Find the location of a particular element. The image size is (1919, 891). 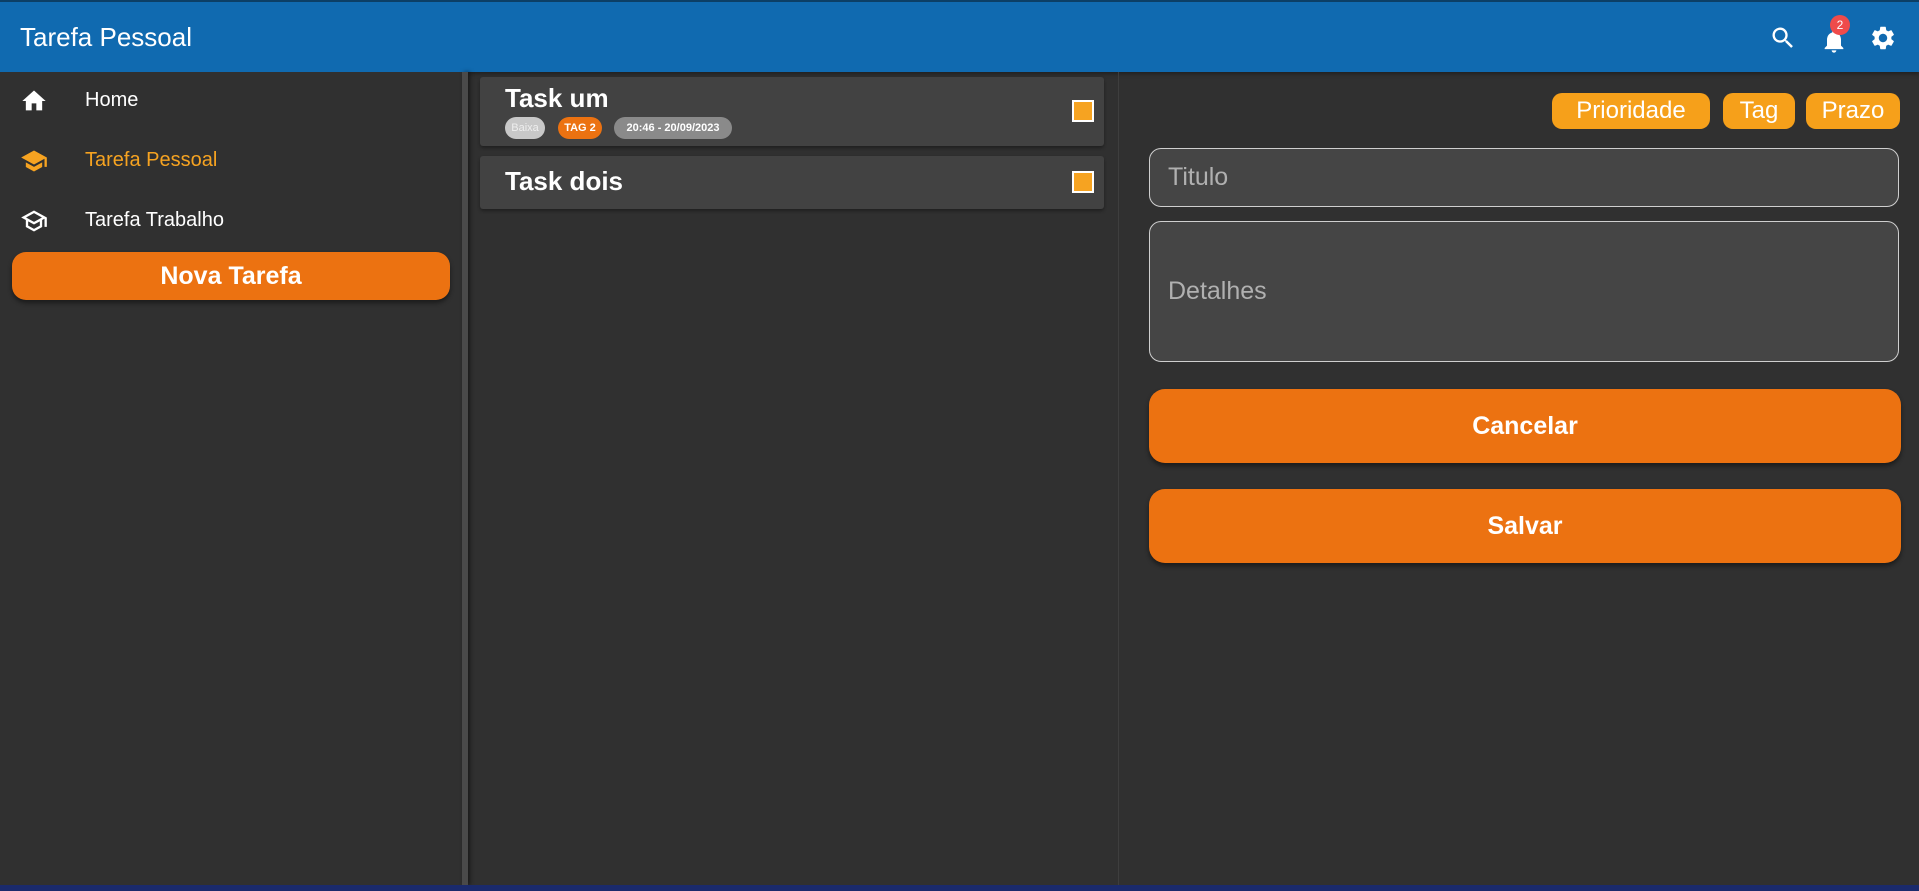

app-title: Tarefa Pessoal is located at coordinates (106, 37).